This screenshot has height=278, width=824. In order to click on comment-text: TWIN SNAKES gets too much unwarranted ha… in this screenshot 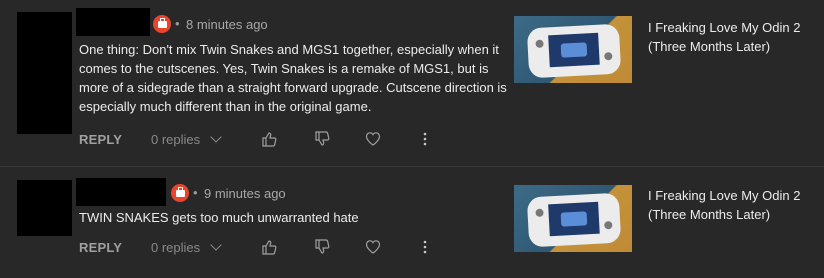, I will do `click(219, 217)`.